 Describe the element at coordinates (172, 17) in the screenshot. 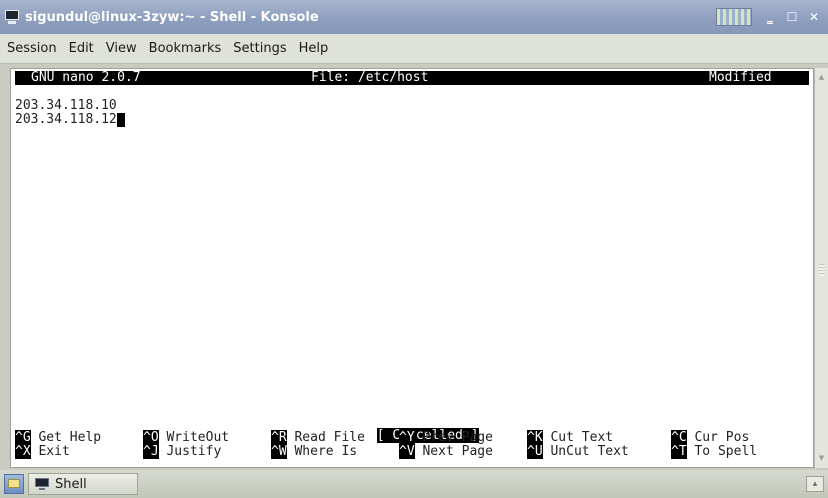

I see `window-title: sigundul@linux-3zyw:~ - Shell - Konsole` at that location.